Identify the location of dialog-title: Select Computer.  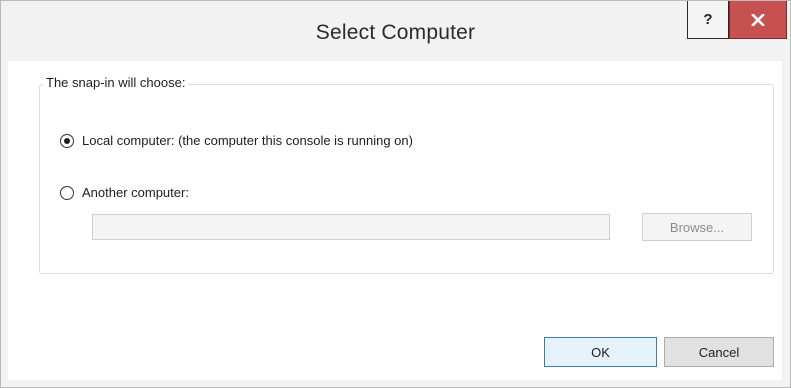
(395, 32).